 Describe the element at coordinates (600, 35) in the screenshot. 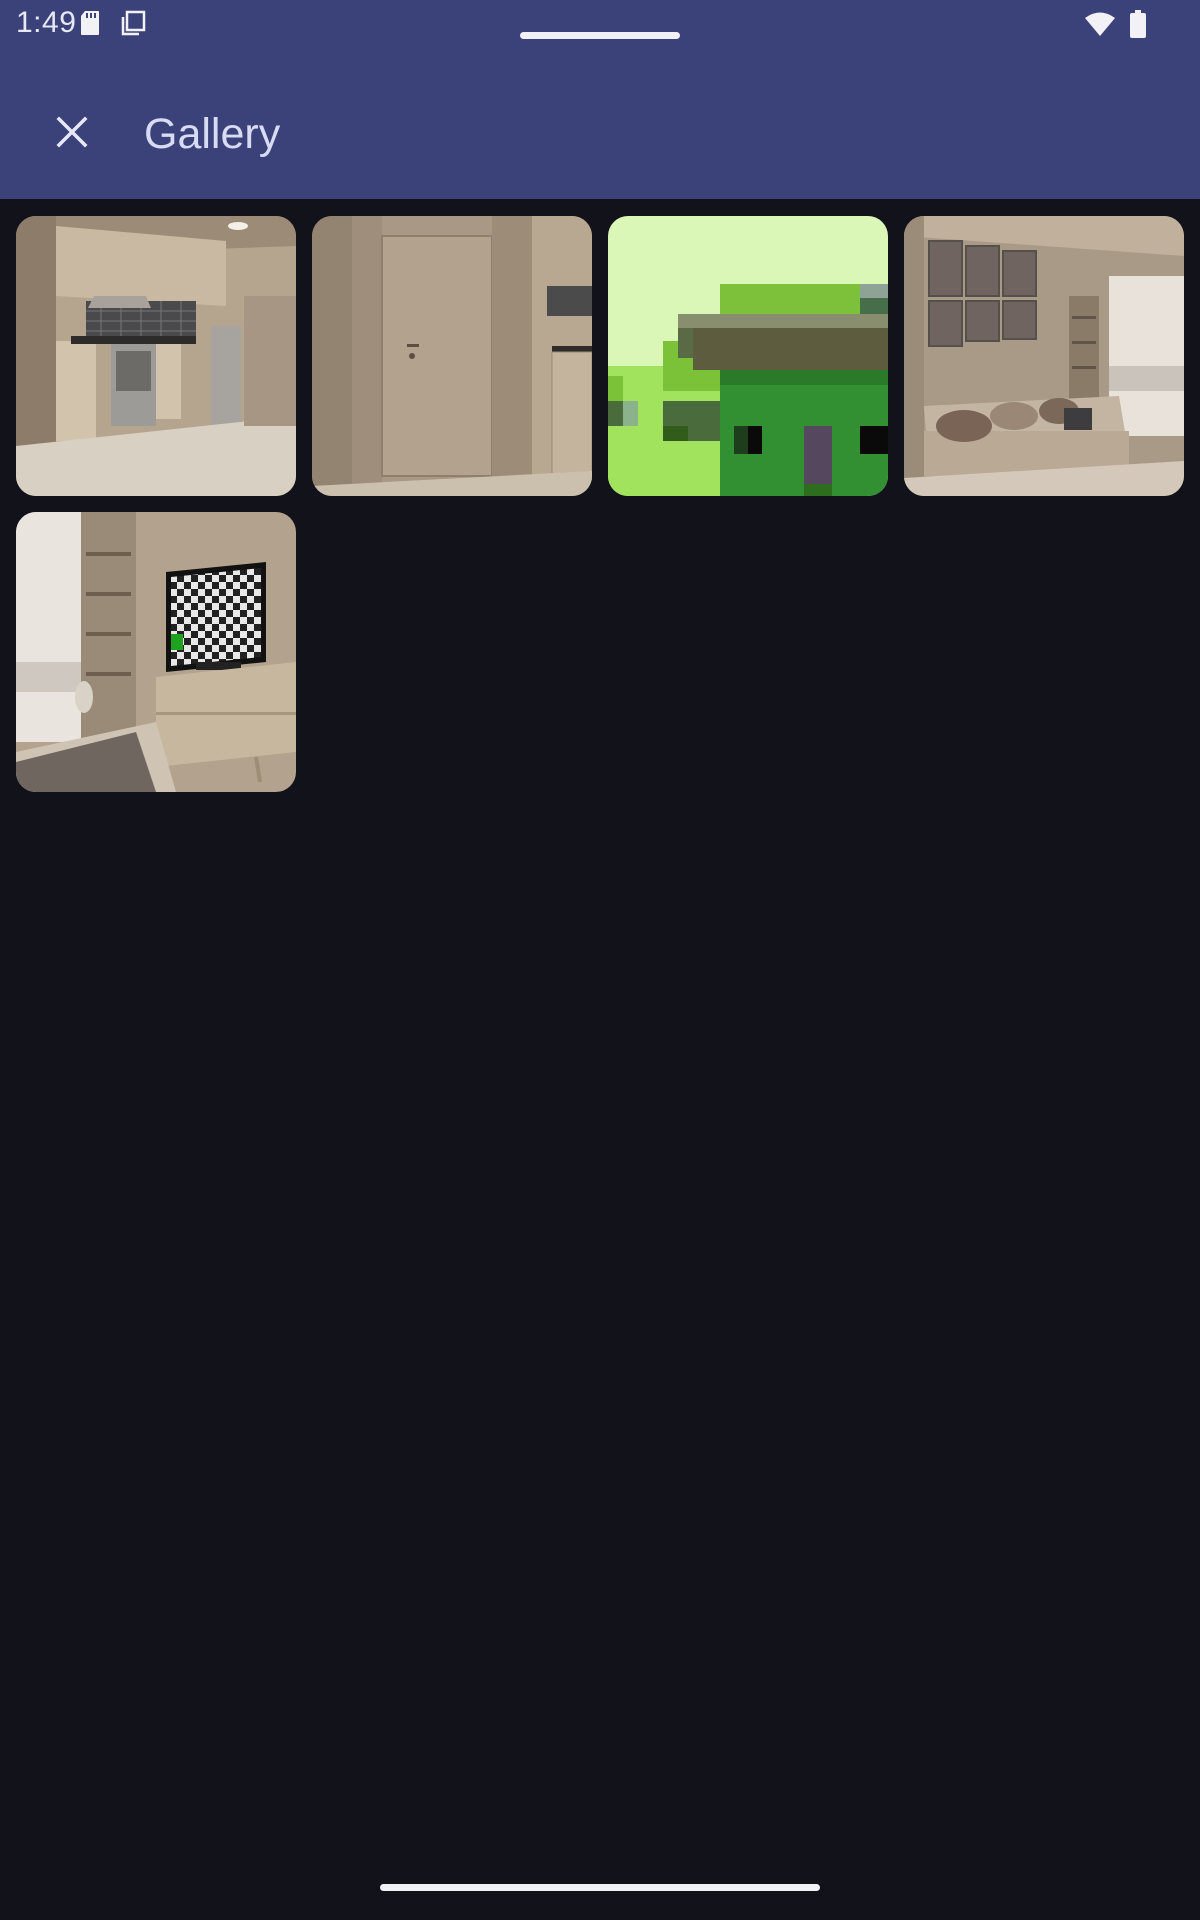

I see `drag-handle` at that location.